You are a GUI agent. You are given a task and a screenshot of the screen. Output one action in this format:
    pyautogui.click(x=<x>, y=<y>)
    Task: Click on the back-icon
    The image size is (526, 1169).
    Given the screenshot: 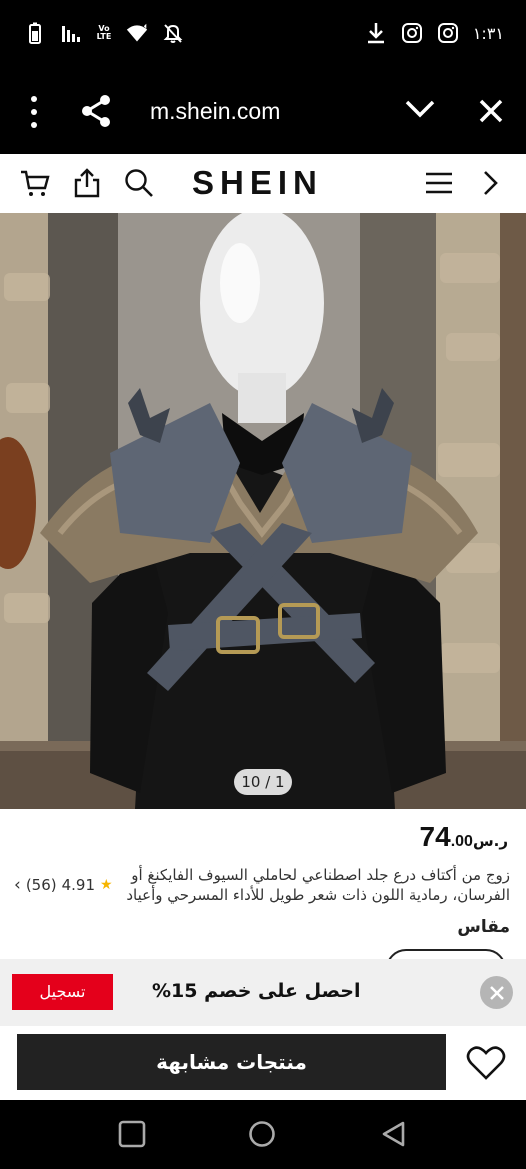 What is the action you would take?
    pyautogui.click(x=394, y=1136)
    